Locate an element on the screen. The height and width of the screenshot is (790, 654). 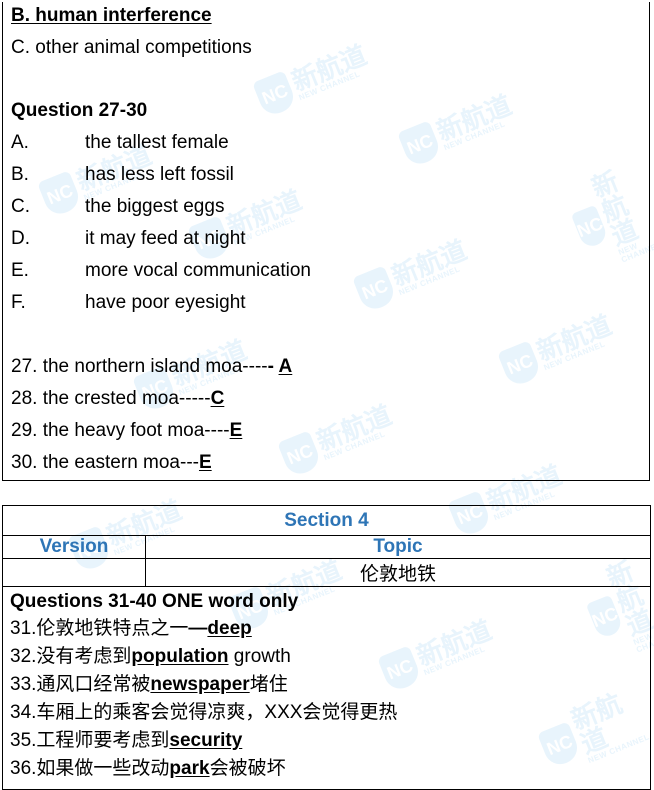
version-value is located at coordinates (74, 572).